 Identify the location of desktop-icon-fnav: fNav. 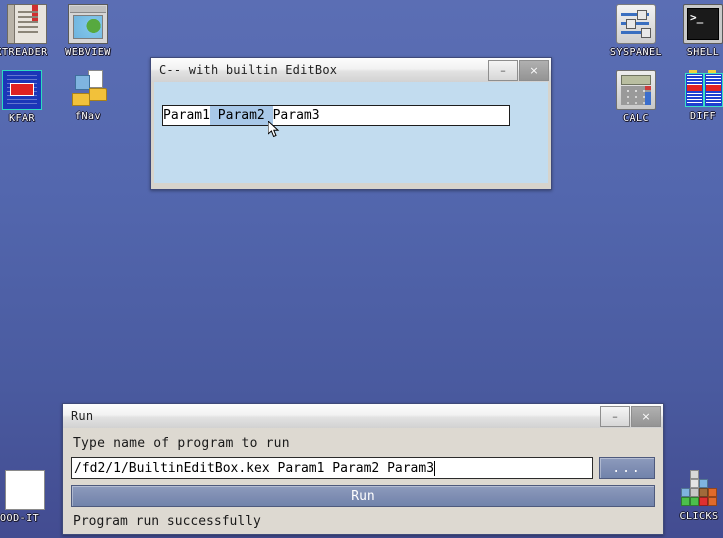
(88, 96).